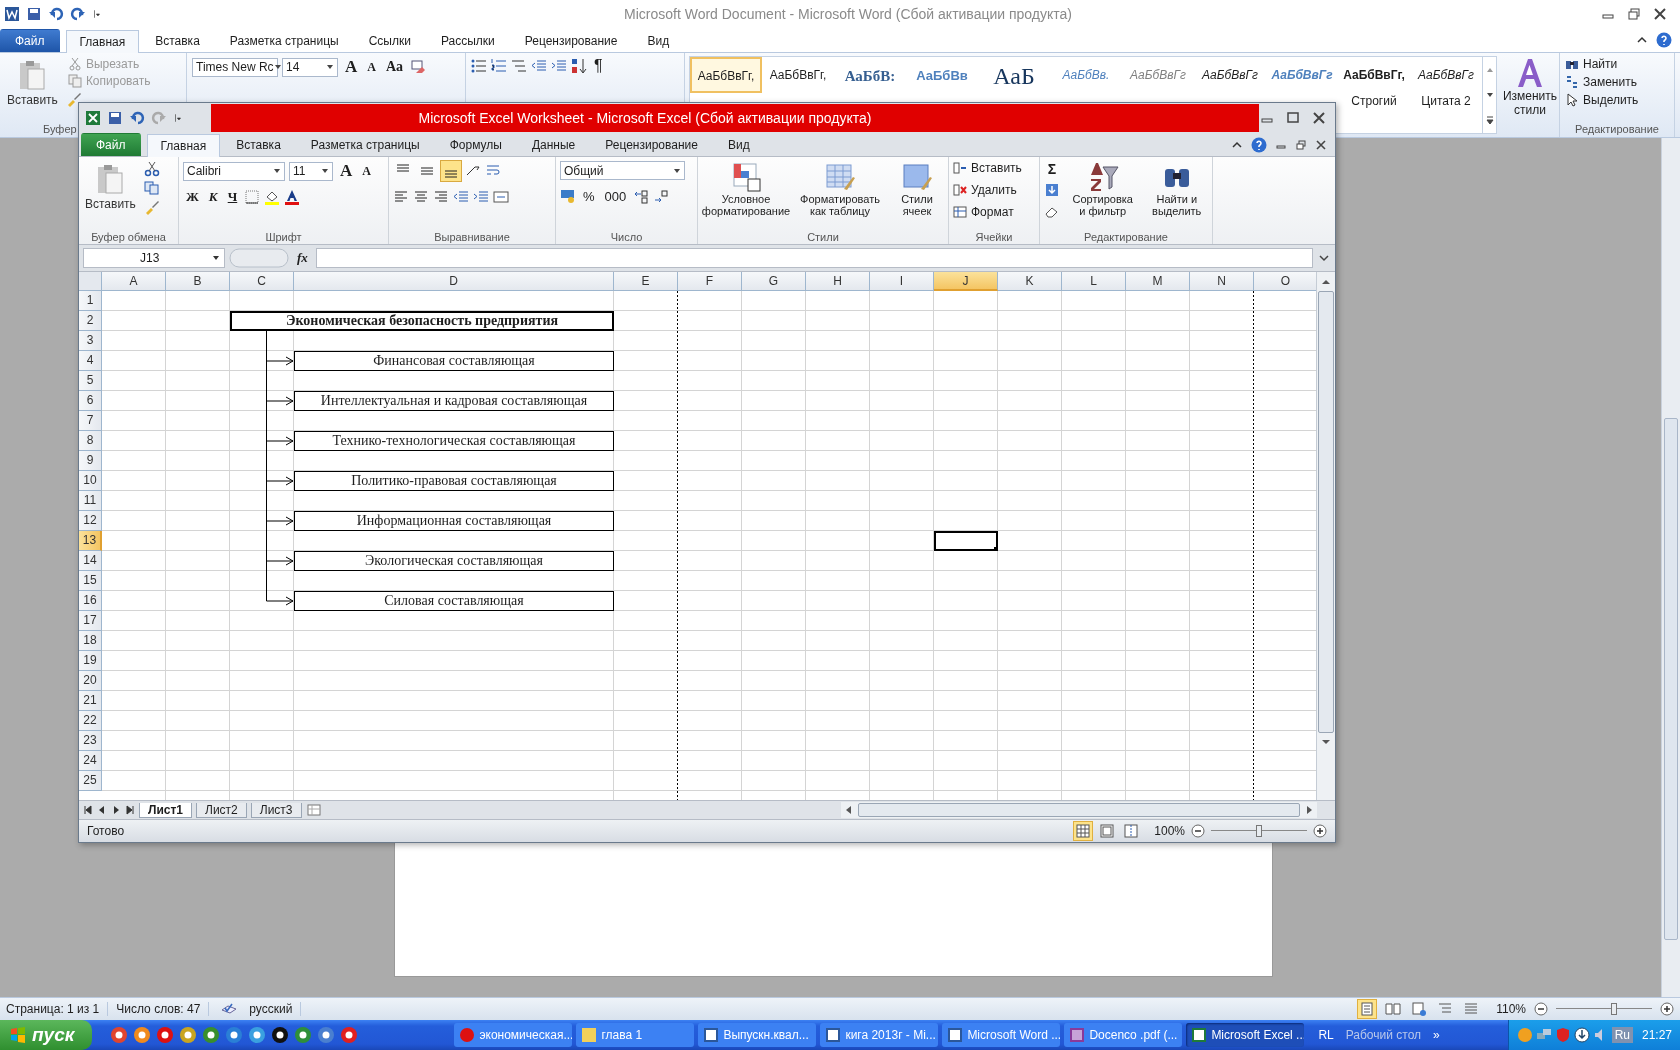 The height and width of the screenshot is (1050, 1680). Describe the element at coordinates (1489, 120) in the screenshot. I see `more-icon` at that location.